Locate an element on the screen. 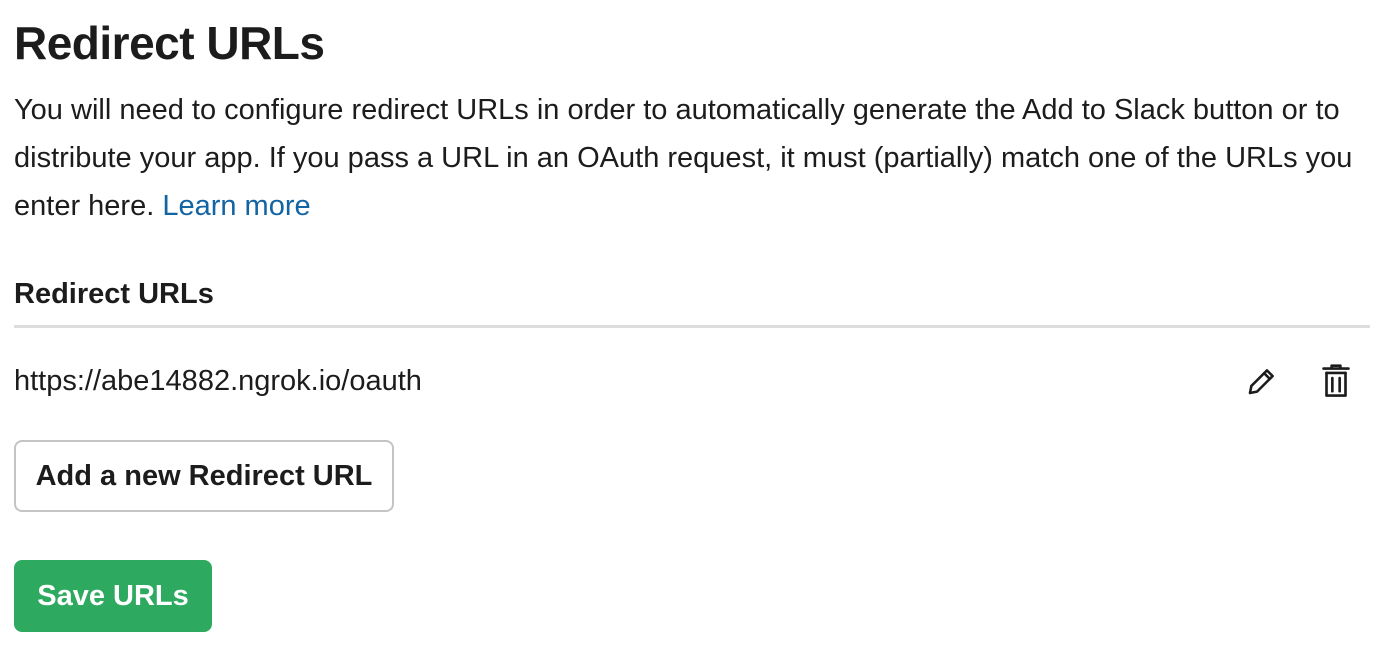 This screenshot has height=652, width=1392. add-redirect-url-button: Add a new Redirect URL is located at coordinates (204, 476).